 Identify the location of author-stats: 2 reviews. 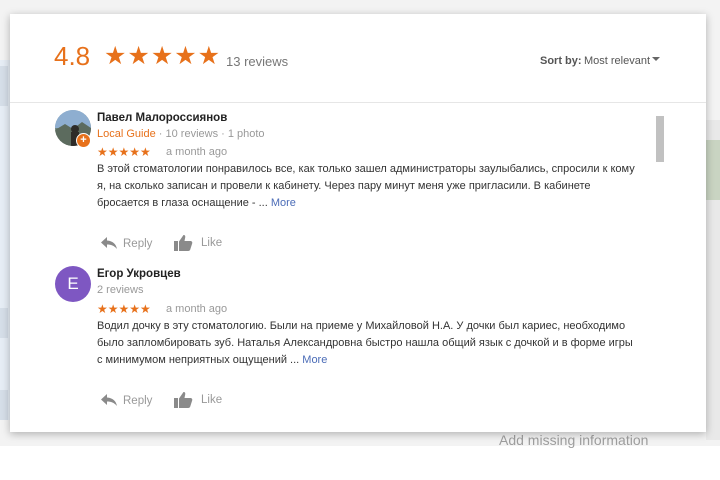
(120, 290).